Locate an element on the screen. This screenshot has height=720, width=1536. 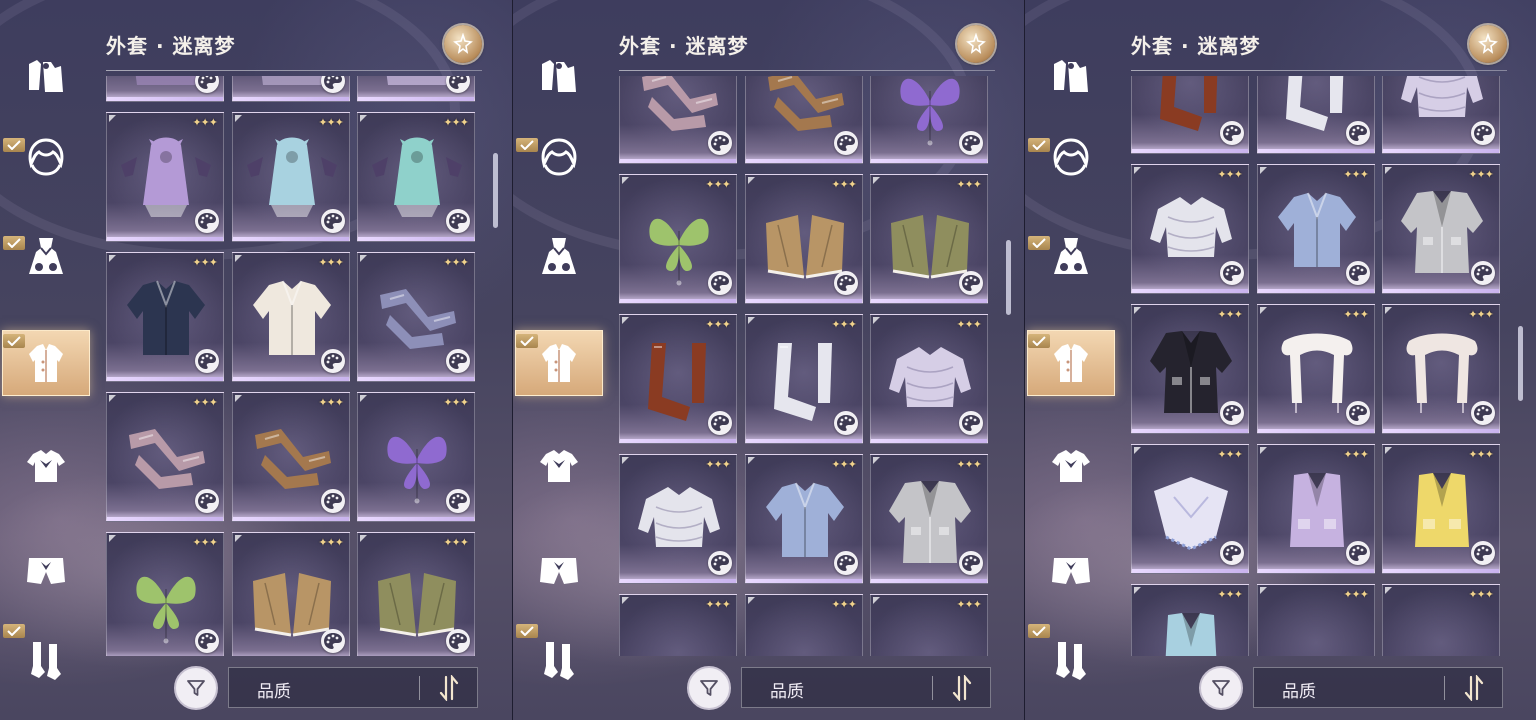
category-dress is located at coordinates (559, 257).